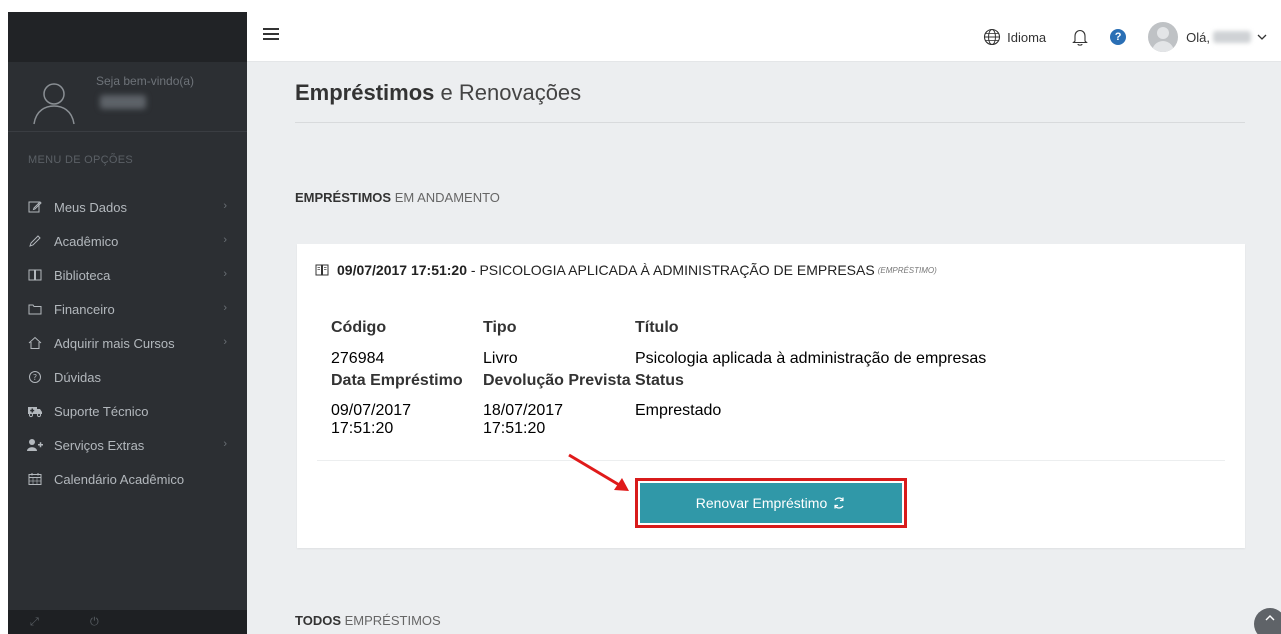  Describe the element at coordinates (770, 122) in the screenshot. I see `title-divider` at that location.